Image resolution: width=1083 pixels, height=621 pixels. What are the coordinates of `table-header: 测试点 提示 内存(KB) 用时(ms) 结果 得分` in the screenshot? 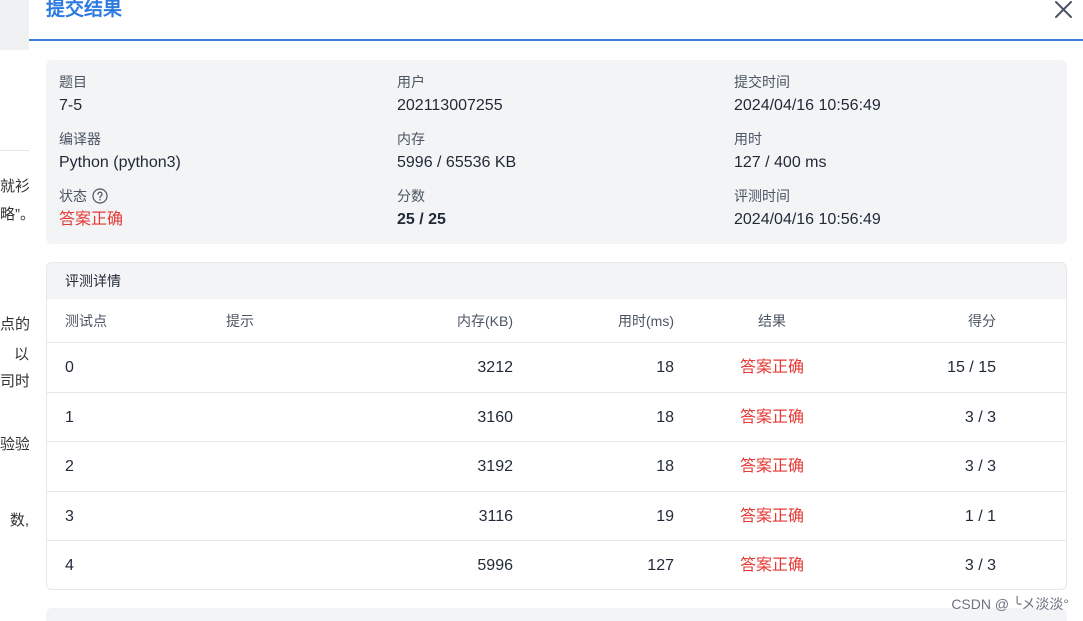 It's located at (556, 321).